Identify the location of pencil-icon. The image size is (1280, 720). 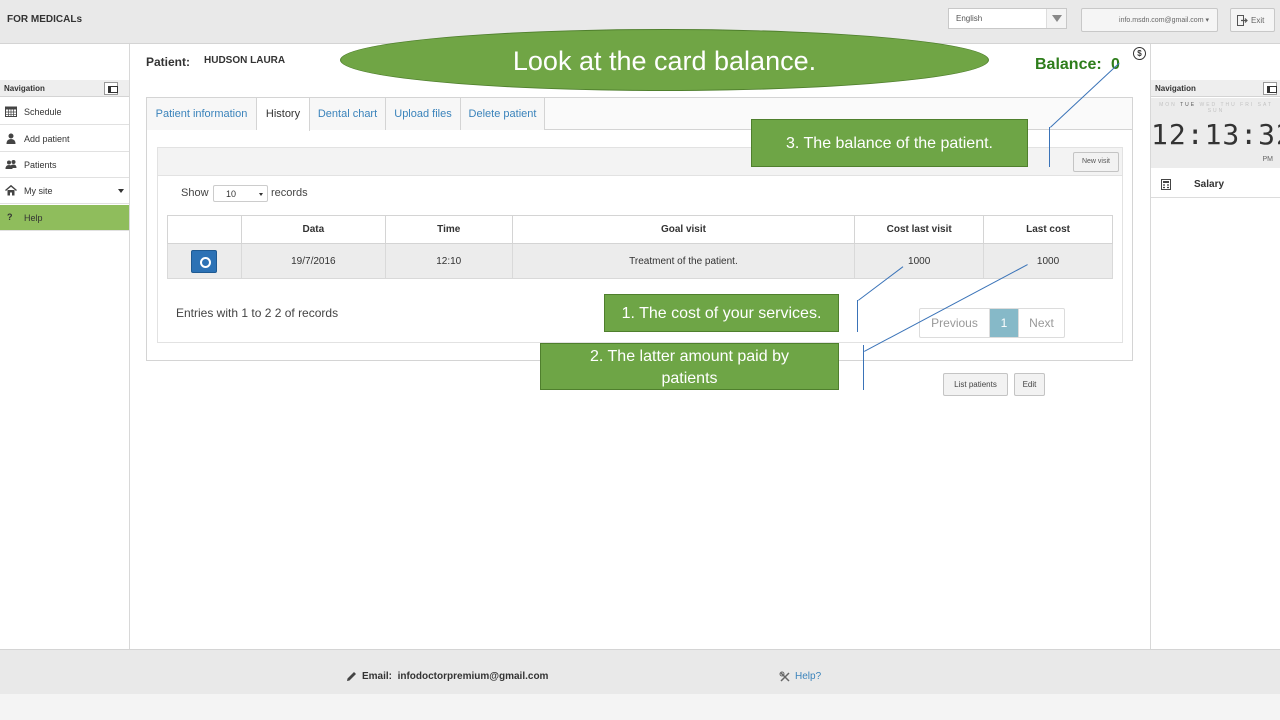
(351, 676).